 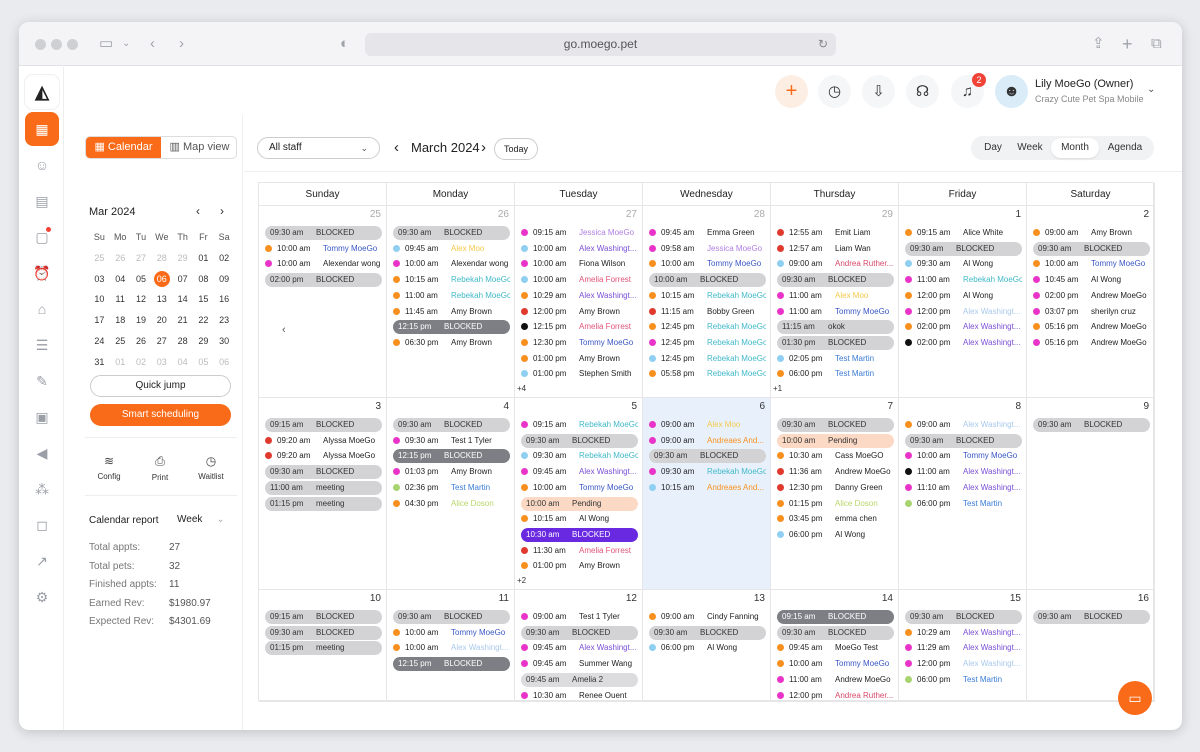 I want to click on quick-jump-button: Quick jump, so click(x=160, y=386).